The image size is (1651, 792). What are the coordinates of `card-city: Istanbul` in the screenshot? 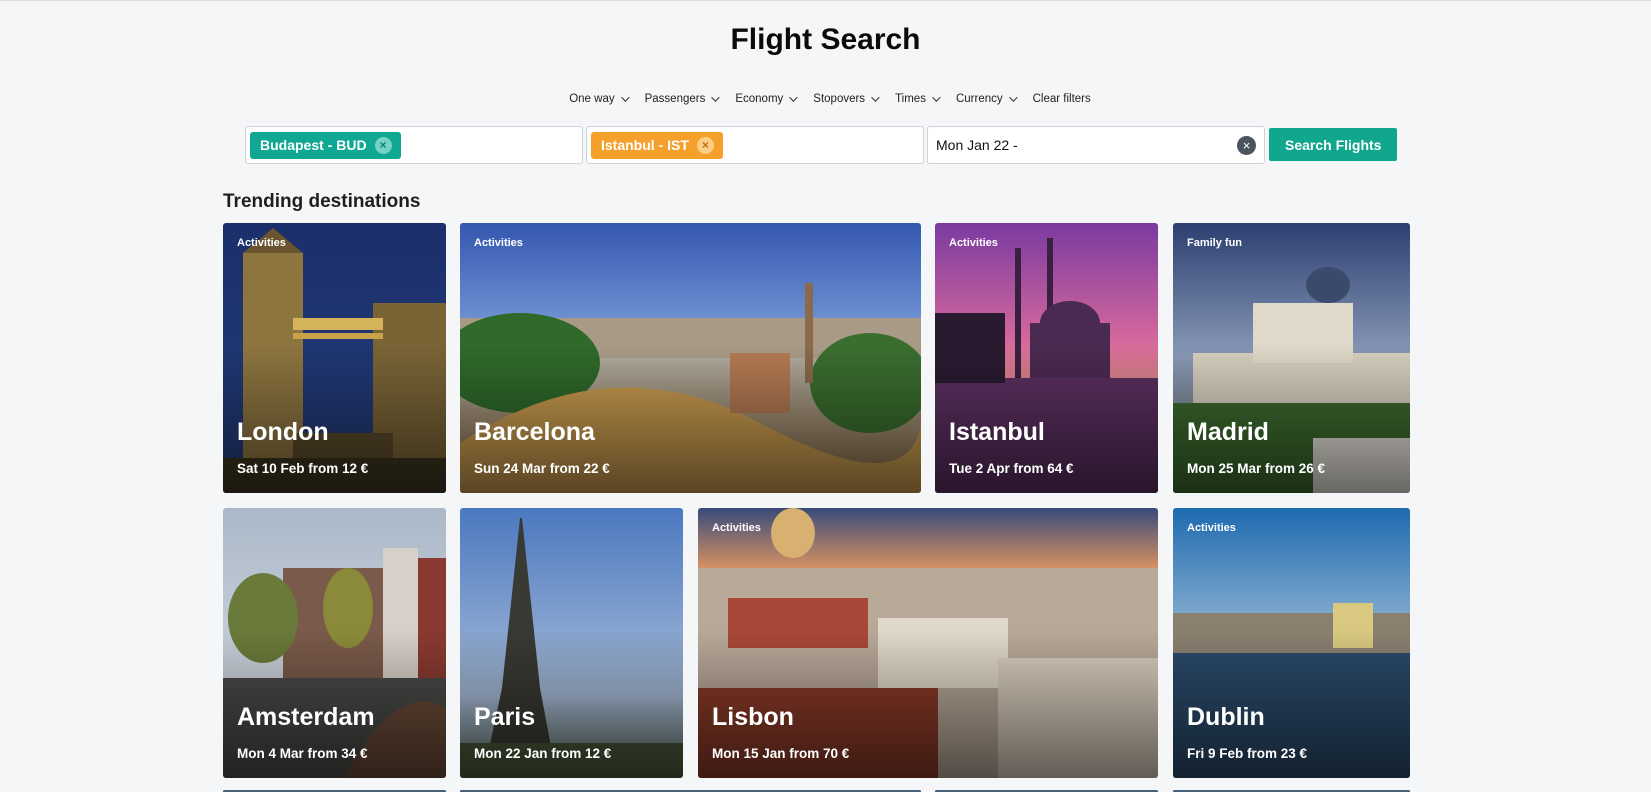 It's located at (997, 432).